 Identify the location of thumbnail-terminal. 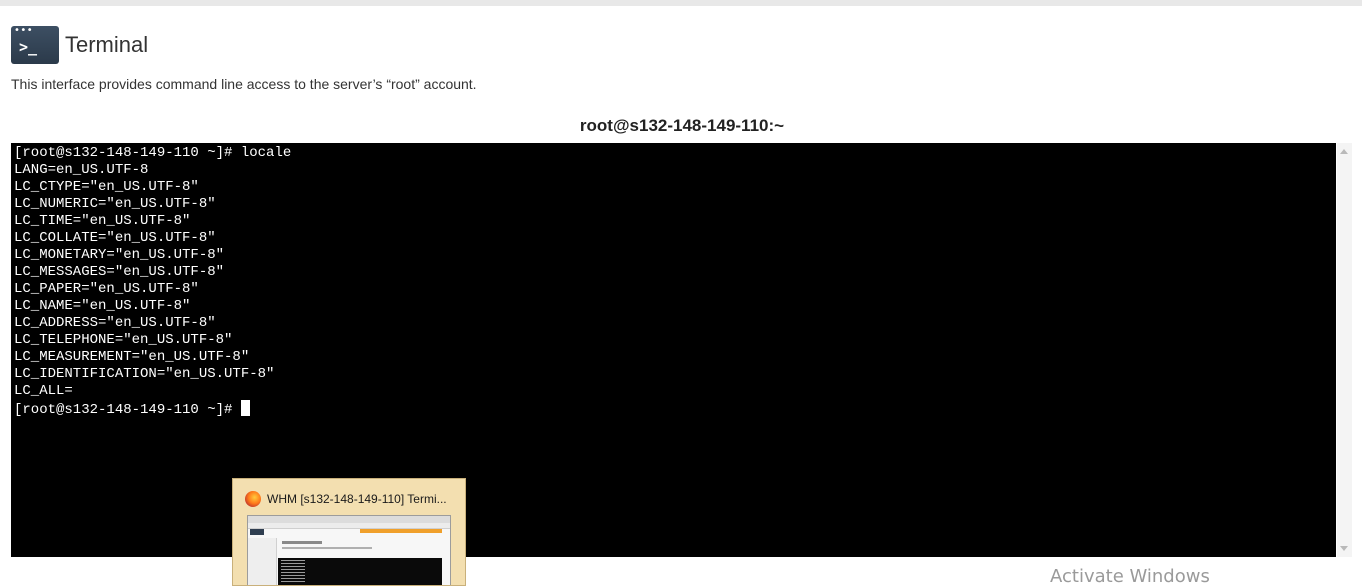
(360, 571).